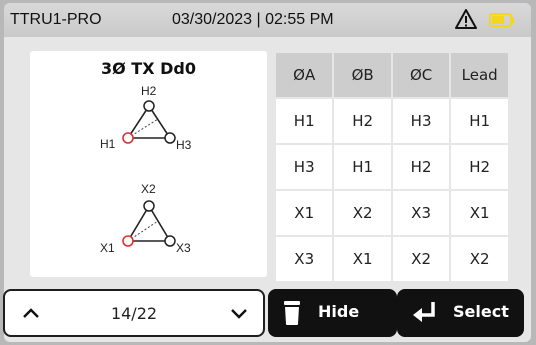  Describe the element at coordinates (149, 91) in the screenshot. I see `h2-label: H2` at that location.